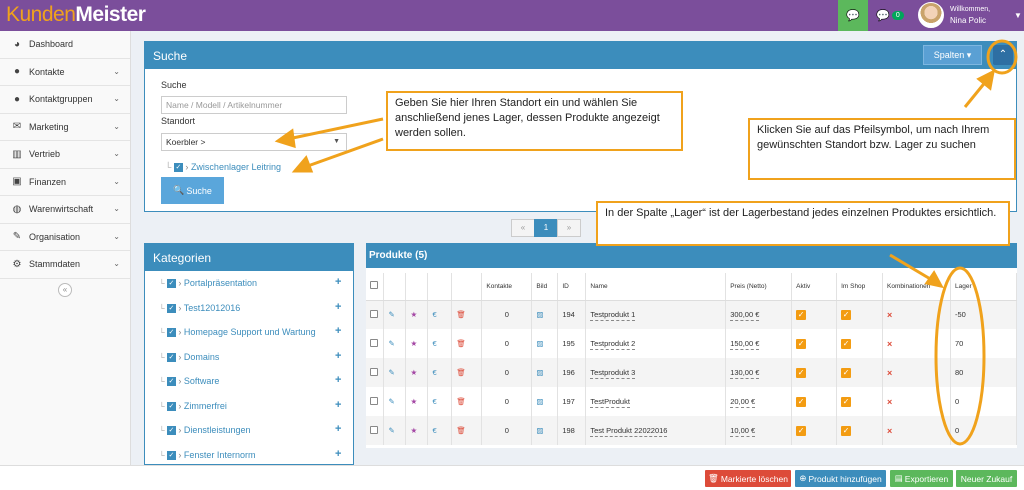 The height and width of the screenshot is (490, 1024). Describe the element at coordinates (65, 210) in the screenshot. I see `sidebar-item-warenwirtschaft: ◍ Warenwirtschaft ⌄` at that location.